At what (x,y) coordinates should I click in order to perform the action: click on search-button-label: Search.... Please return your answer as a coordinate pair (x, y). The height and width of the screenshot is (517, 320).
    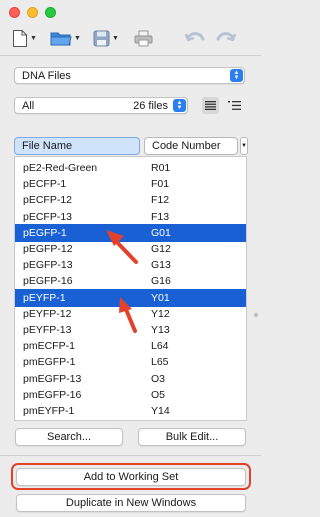
    Looking at the image, I should click on (69, 437).